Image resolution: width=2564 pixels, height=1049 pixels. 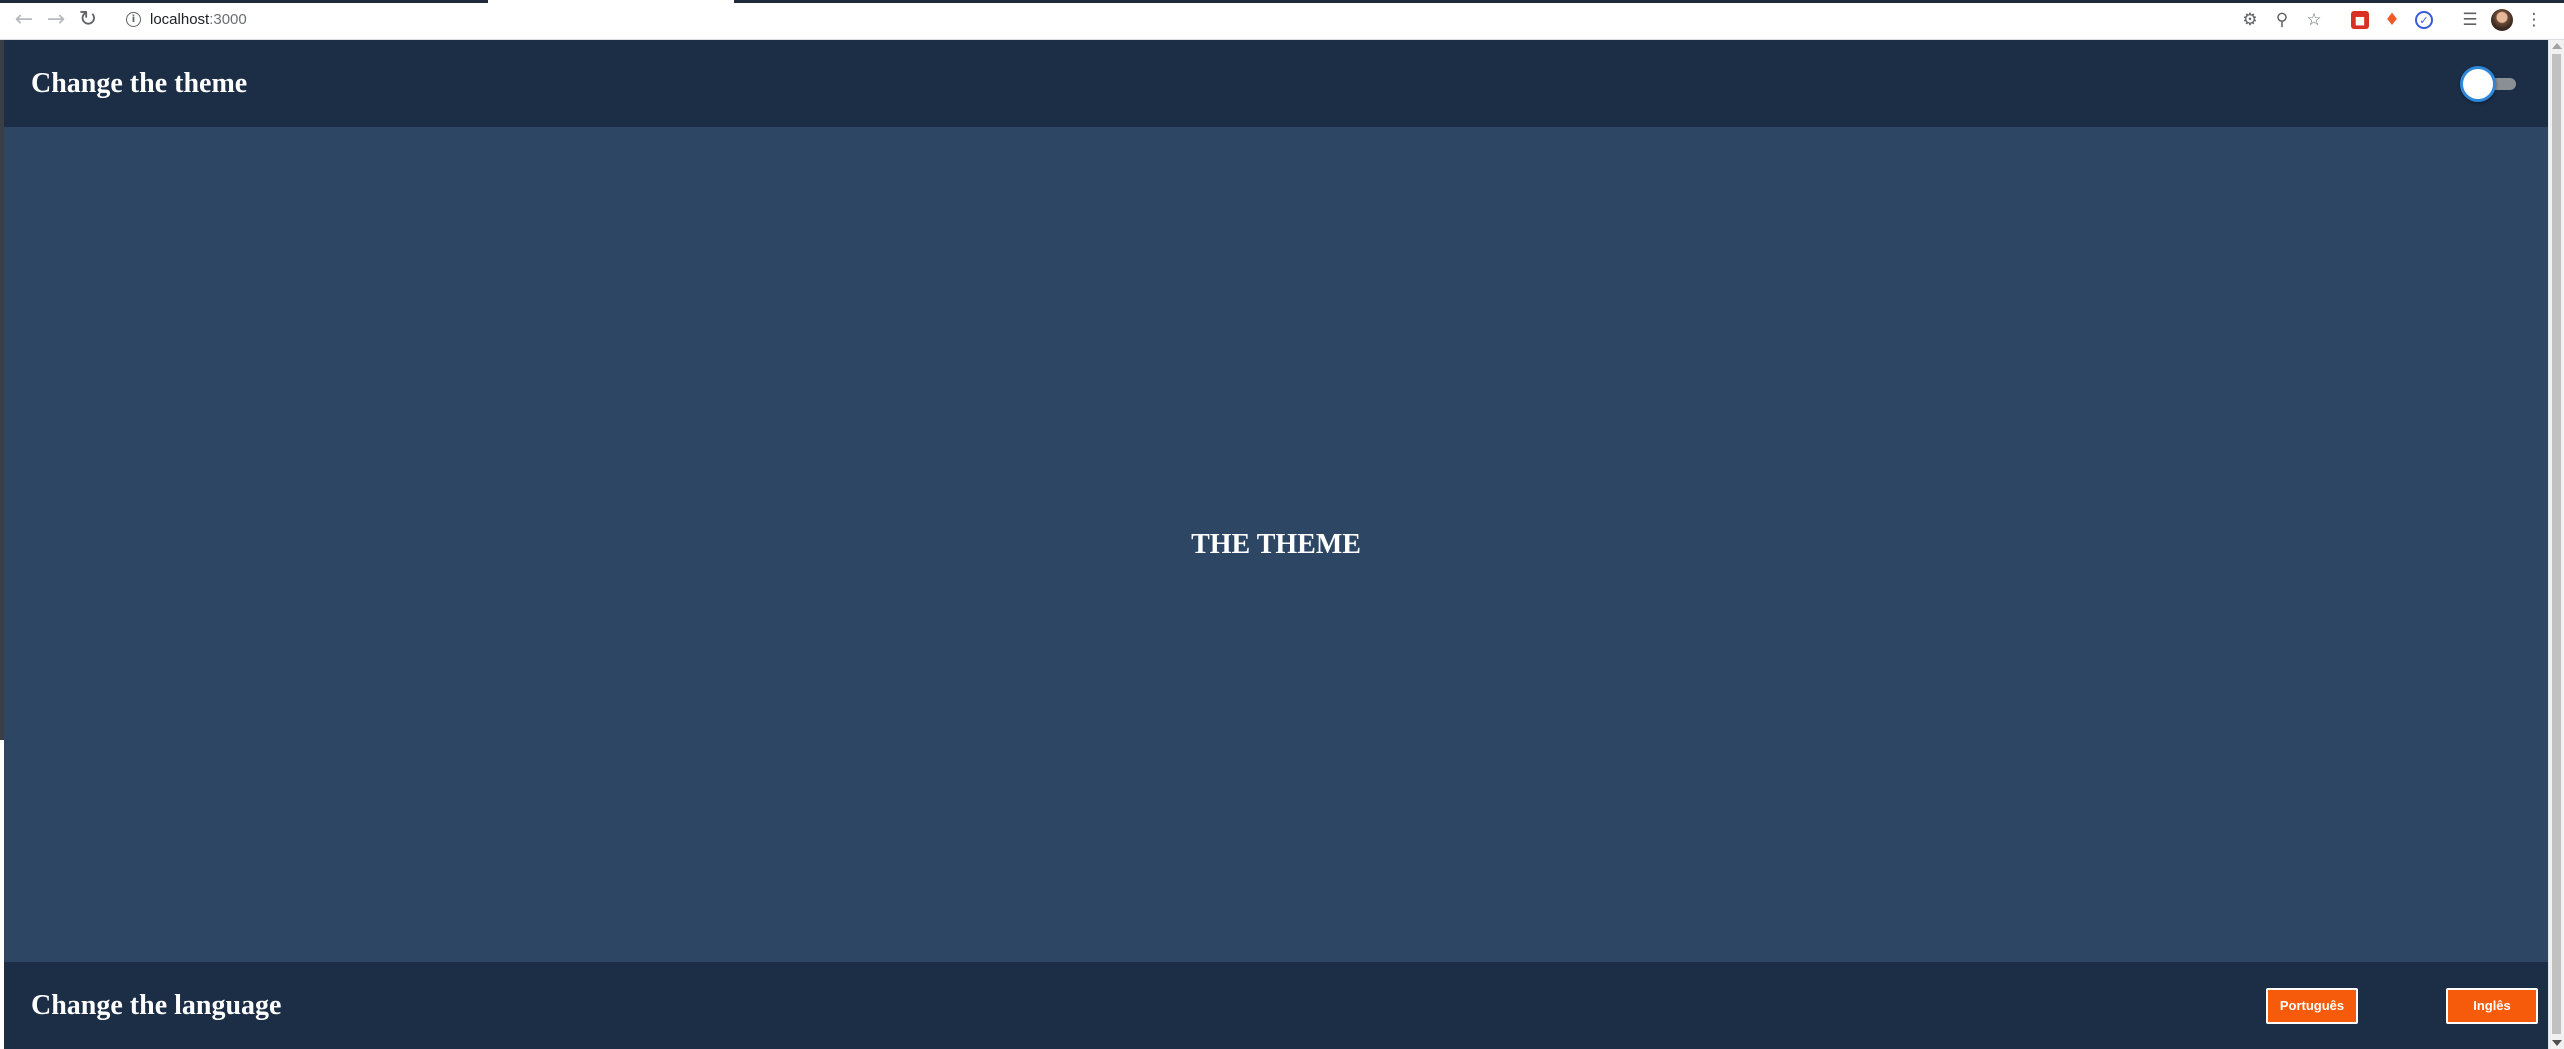 I want to click on avatar, so click(x=2502, y=20).